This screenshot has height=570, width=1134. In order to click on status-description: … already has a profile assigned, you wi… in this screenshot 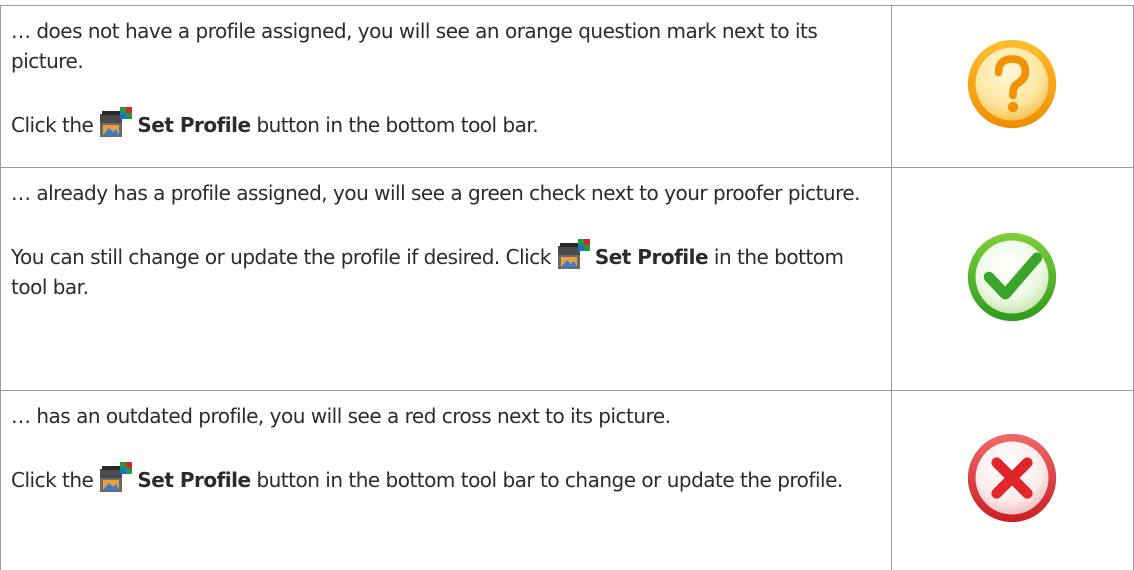, I will do `click(436, 193)`.